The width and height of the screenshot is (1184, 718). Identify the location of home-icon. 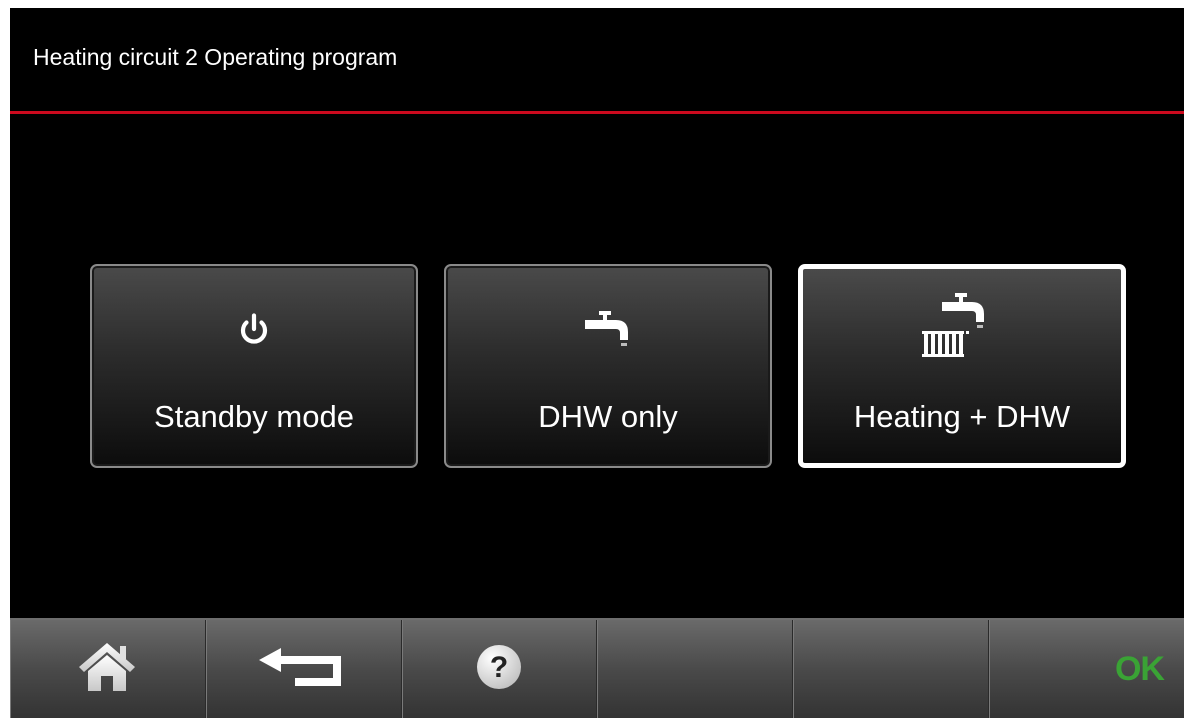
(107, 669).